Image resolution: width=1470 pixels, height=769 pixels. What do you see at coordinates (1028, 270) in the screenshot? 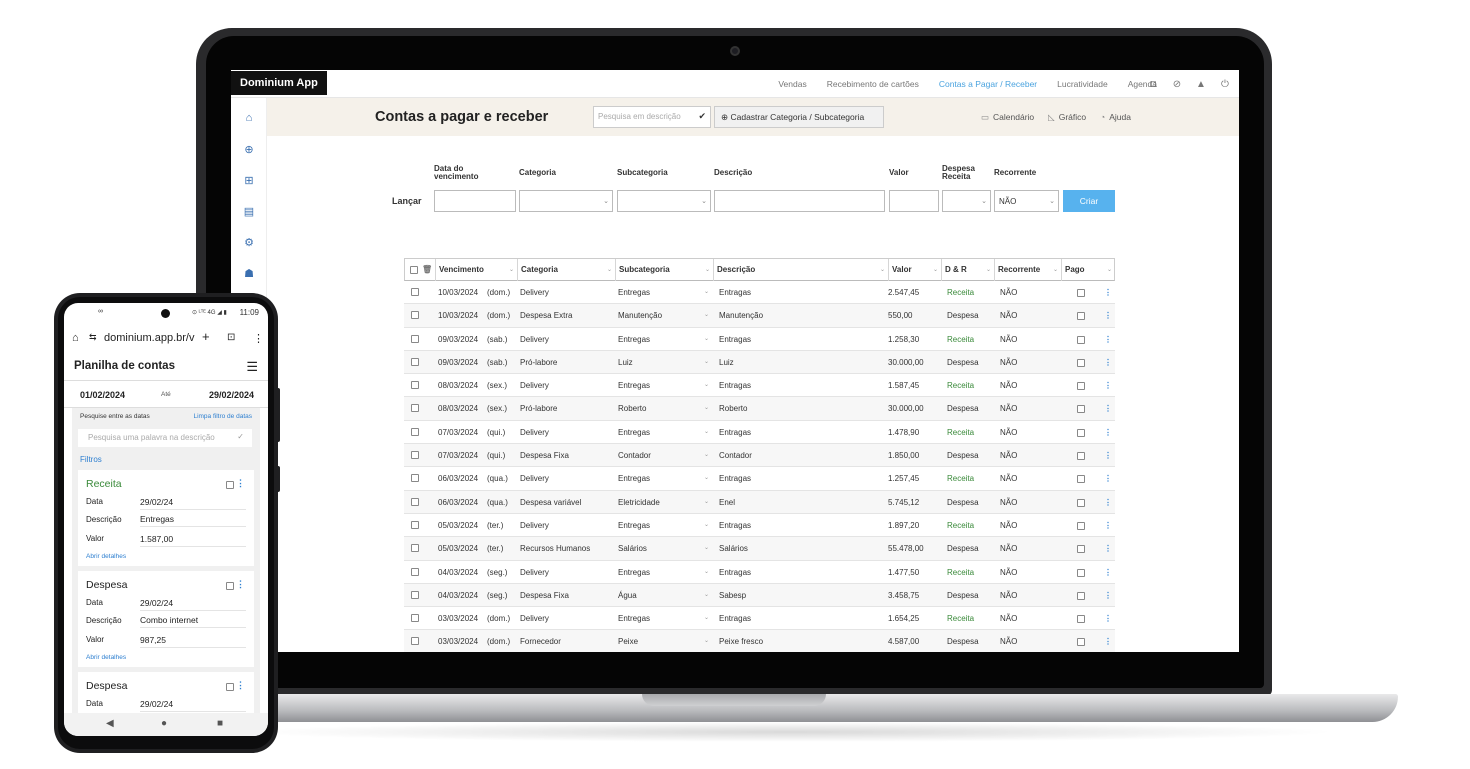
I see `col-recorrente: Recorrente ⌄` at bounding box center [1028, 270].